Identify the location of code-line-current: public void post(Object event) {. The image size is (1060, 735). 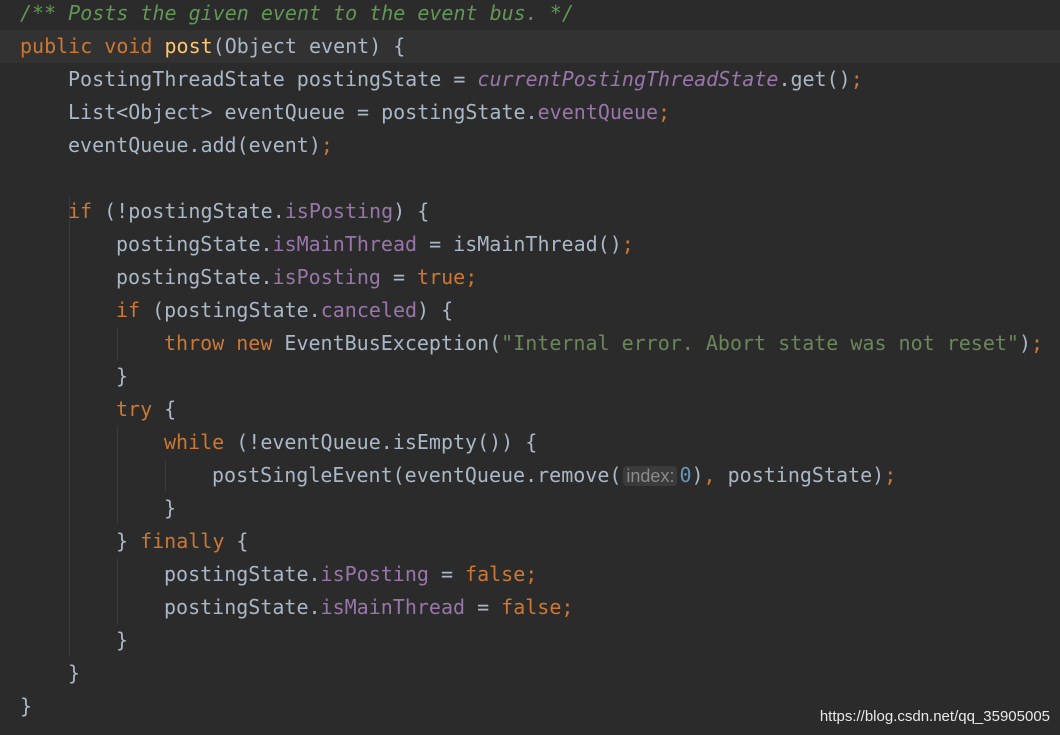
(530, 46).